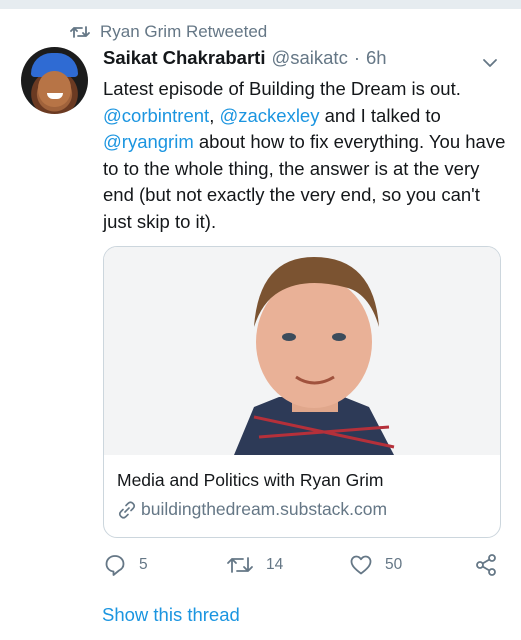 The width and height of the screenshot is (521, 640). What do you see at coordinates (115, 565) in the screenshot?
I see `reply-icon` at bounding box center [115, 565].